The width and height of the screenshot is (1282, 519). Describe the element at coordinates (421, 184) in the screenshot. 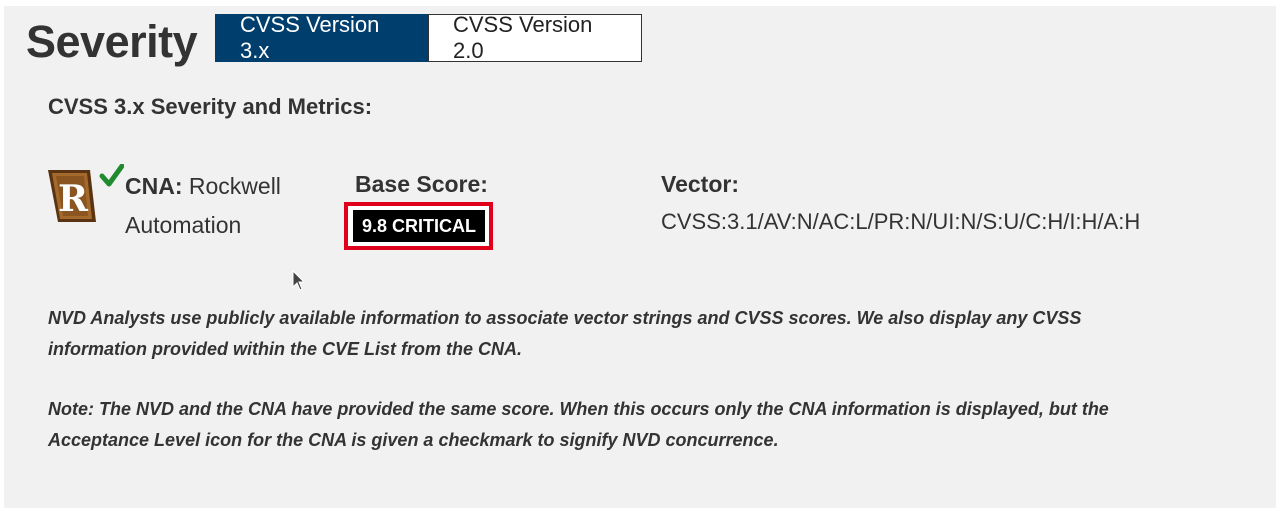

I see `base-score-label: Base Score:` at that location.